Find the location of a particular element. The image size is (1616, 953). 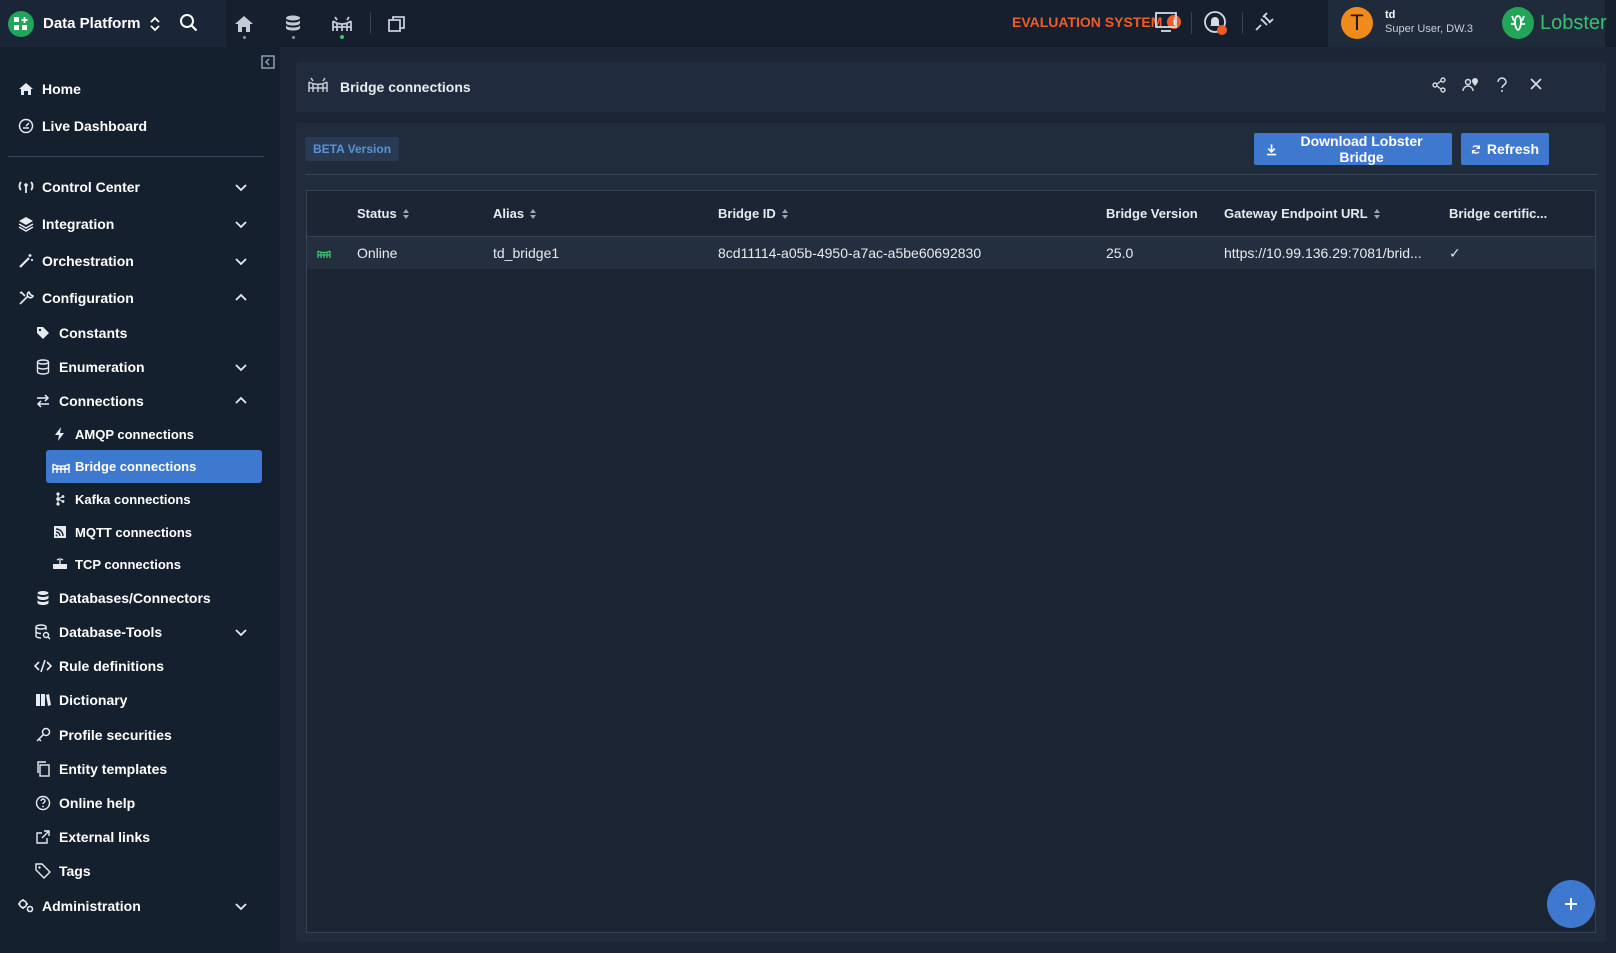

sidebar-item-online-help: Online help is located at coordinates (136, 803).